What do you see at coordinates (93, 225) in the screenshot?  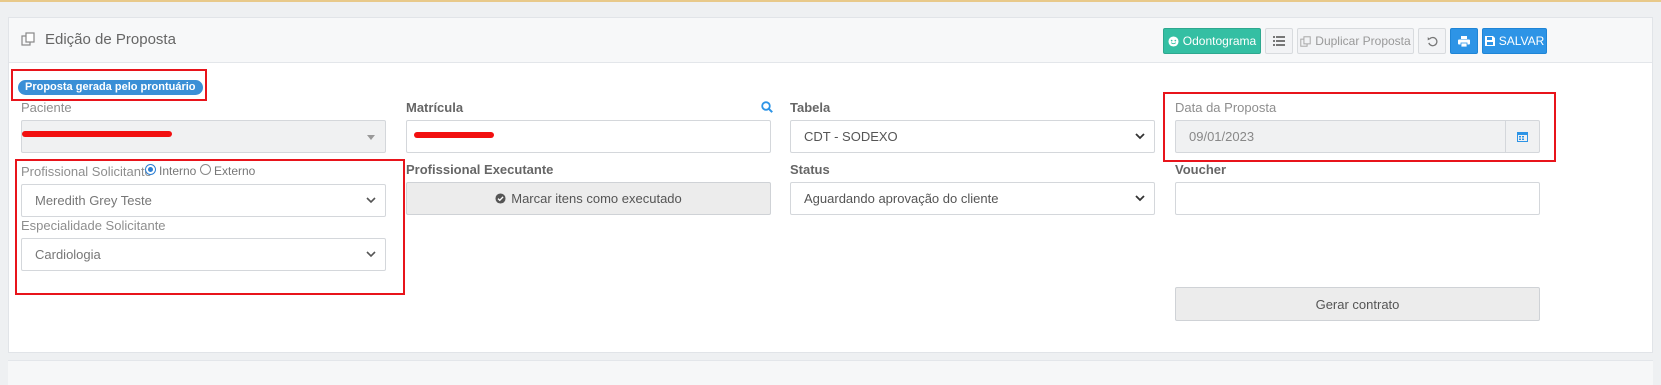 I see `especialidade-label: Especialidade Solicitante` at bounding box center [93, 225].